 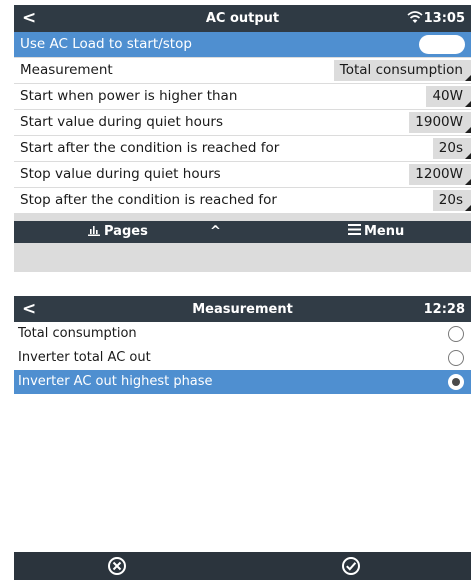 What do you see at coordinates (84, 357) in the screenshot?
I see `option-label: Inverter total AC out` at bounding box center [84, 357].